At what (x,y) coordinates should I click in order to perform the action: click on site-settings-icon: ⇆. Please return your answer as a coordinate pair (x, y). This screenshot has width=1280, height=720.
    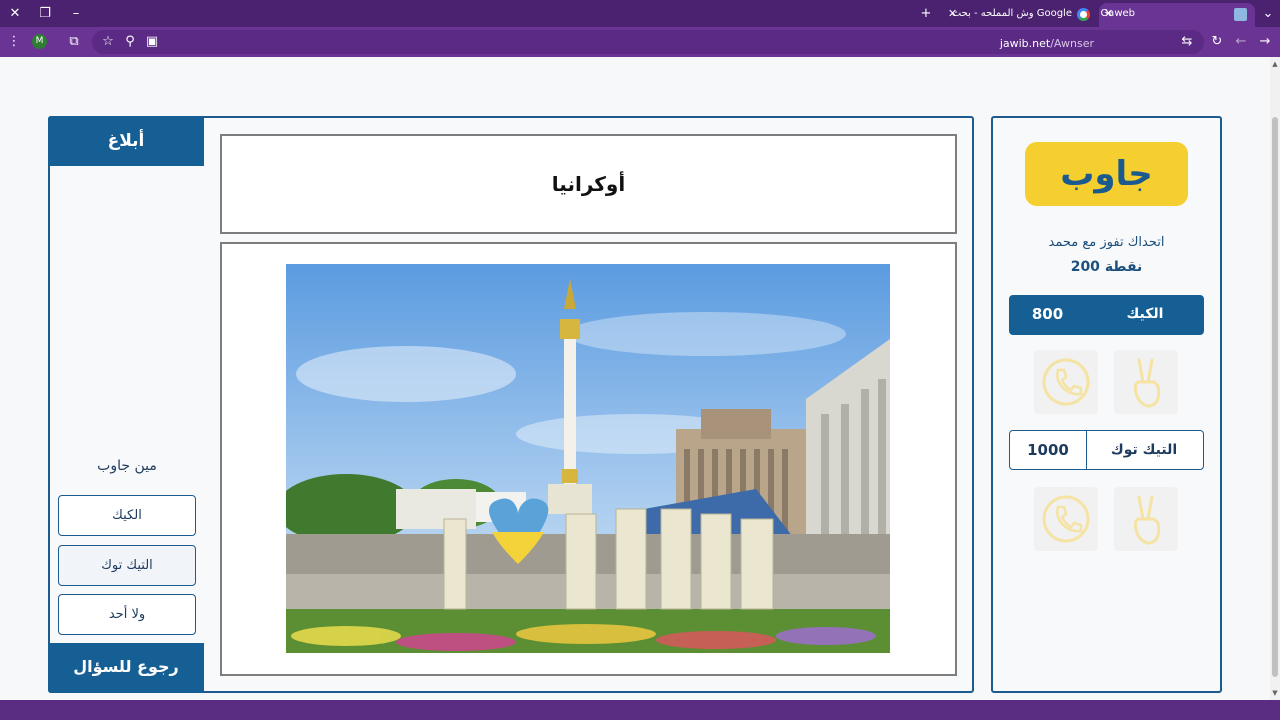
    Looking at the image, I should click on (1187, 42).